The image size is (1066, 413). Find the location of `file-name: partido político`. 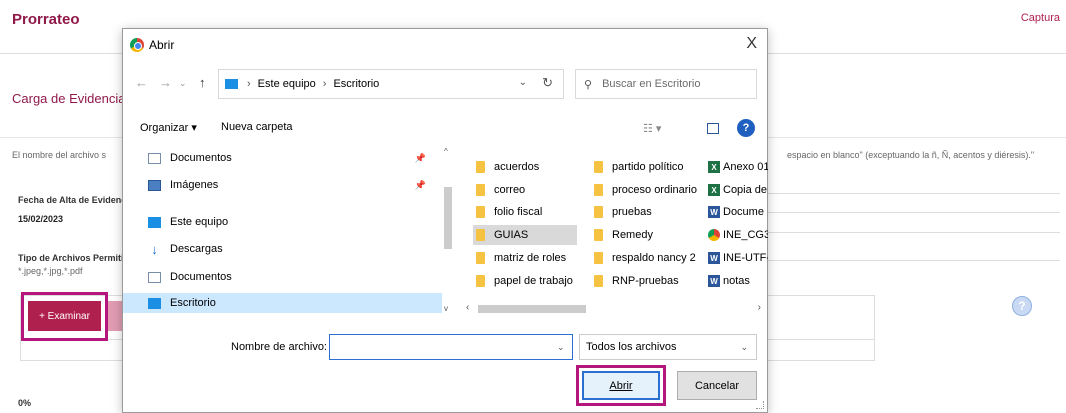

file-name: partido político is located at coordinates (648, 167).